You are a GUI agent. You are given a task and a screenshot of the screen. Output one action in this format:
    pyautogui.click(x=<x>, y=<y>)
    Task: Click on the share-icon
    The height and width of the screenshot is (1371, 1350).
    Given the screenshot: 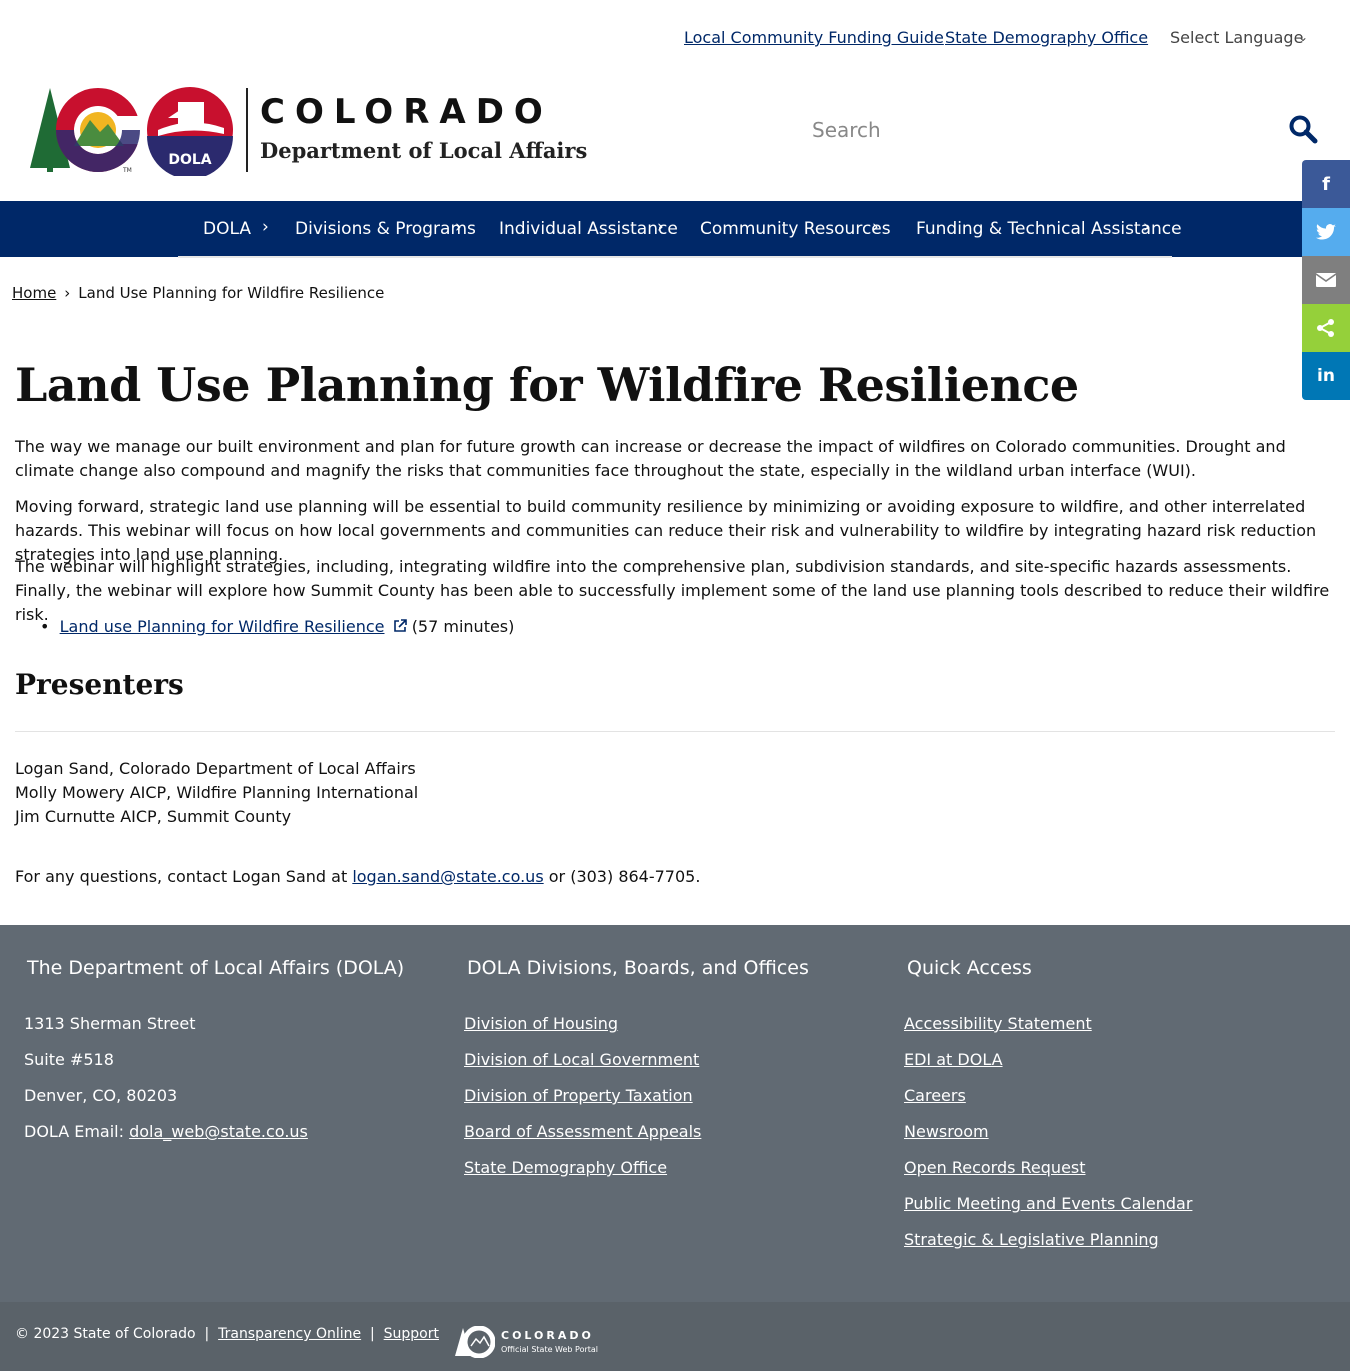 What is the action you would take?
    pyautogui.click(x=1325, y=328)
    